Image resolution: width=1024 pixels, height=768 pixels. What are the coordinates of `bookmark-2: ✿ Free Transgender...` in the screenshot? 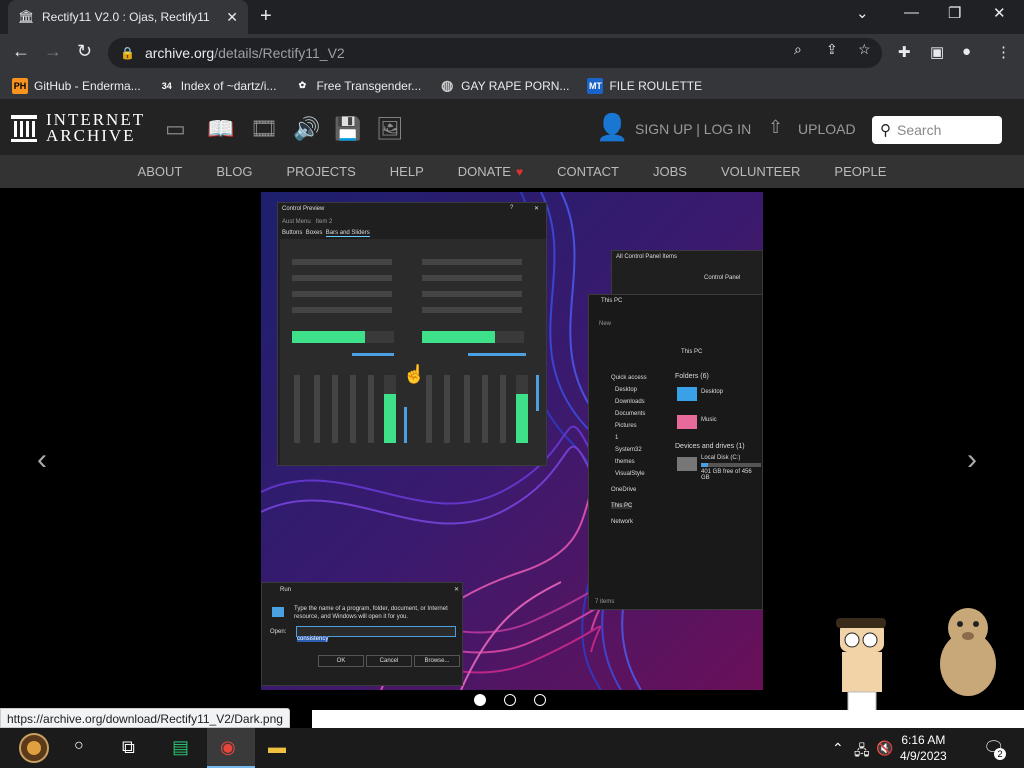 It's located at (358, 86).